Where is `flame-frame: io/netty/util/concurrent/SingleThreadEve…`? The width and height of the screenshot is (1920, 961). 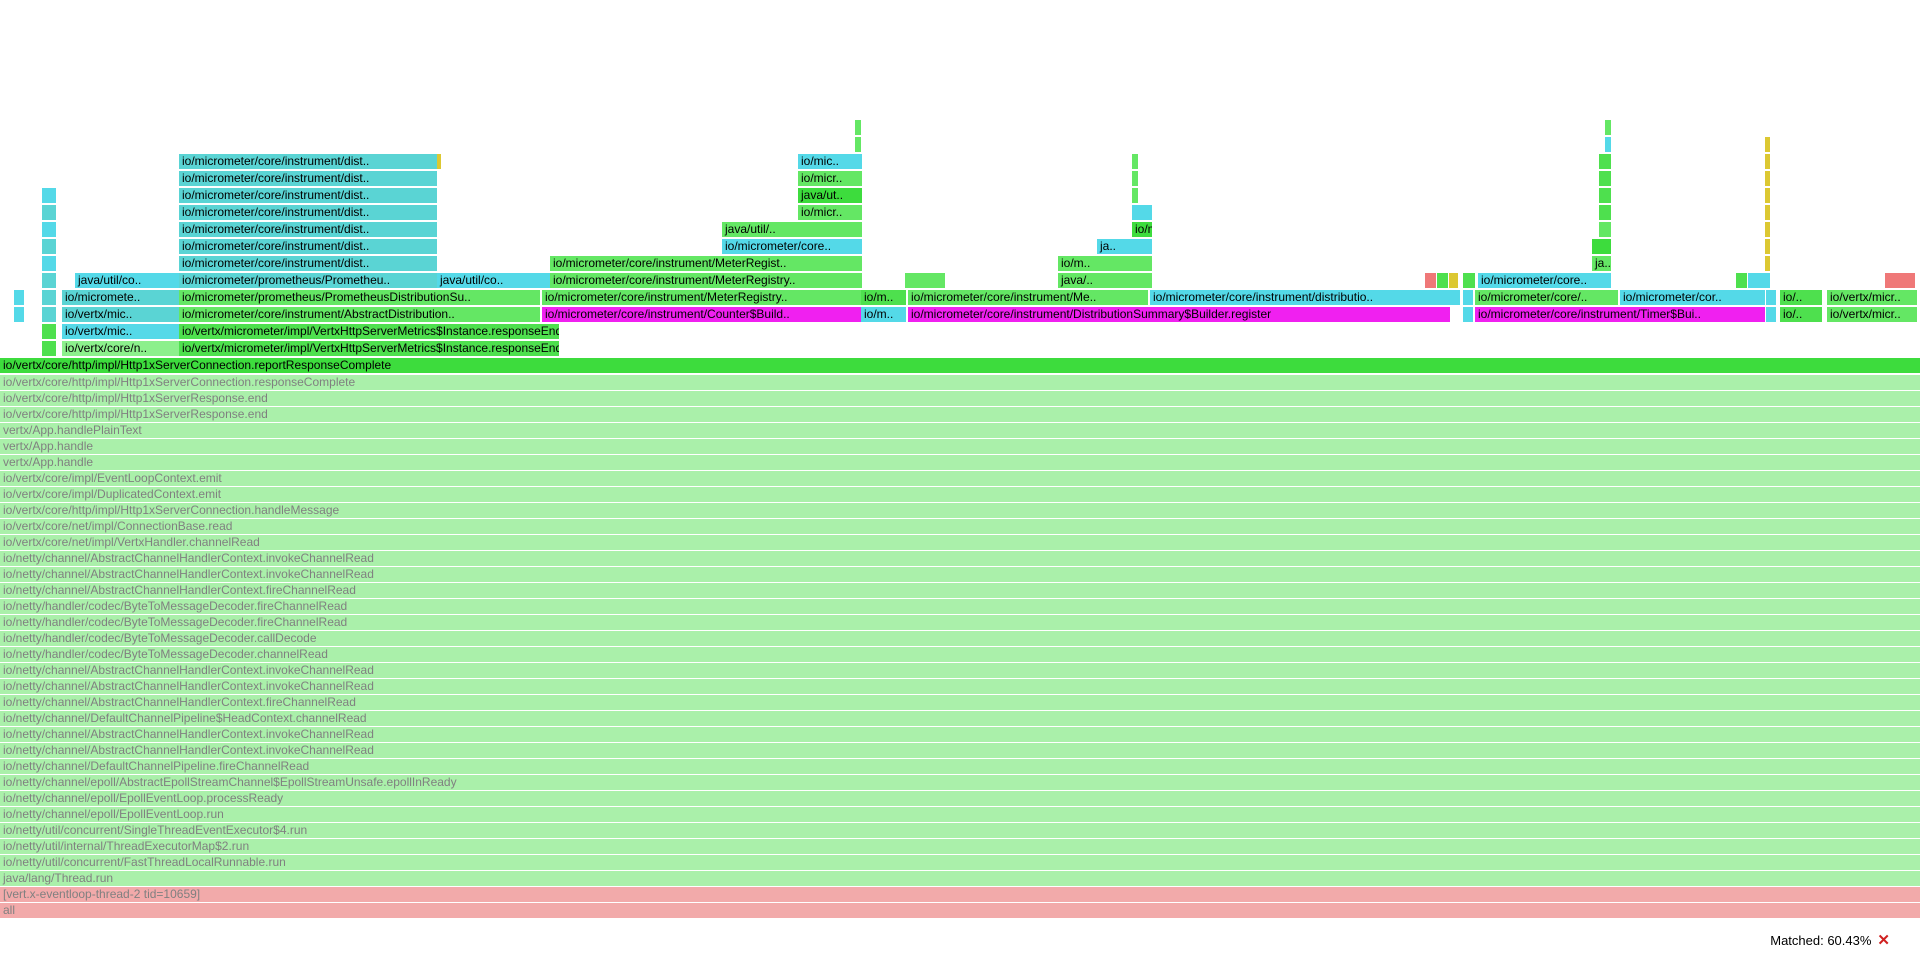
flame-frame: io/netty/util/concurrent/SingleThreadEve… is located at coordinates (960, 830).